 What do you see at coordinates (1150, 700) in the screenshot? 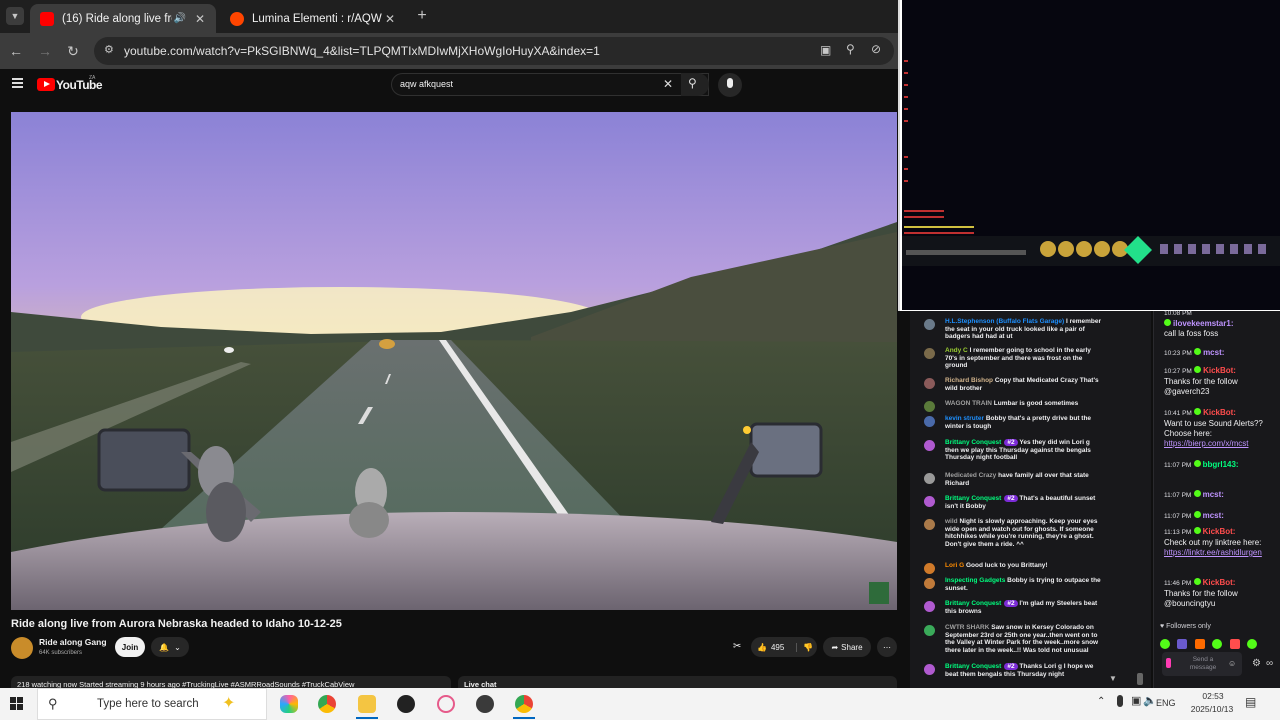
I see `volume-icon: 🔈` at bounding box center [1150, 700].